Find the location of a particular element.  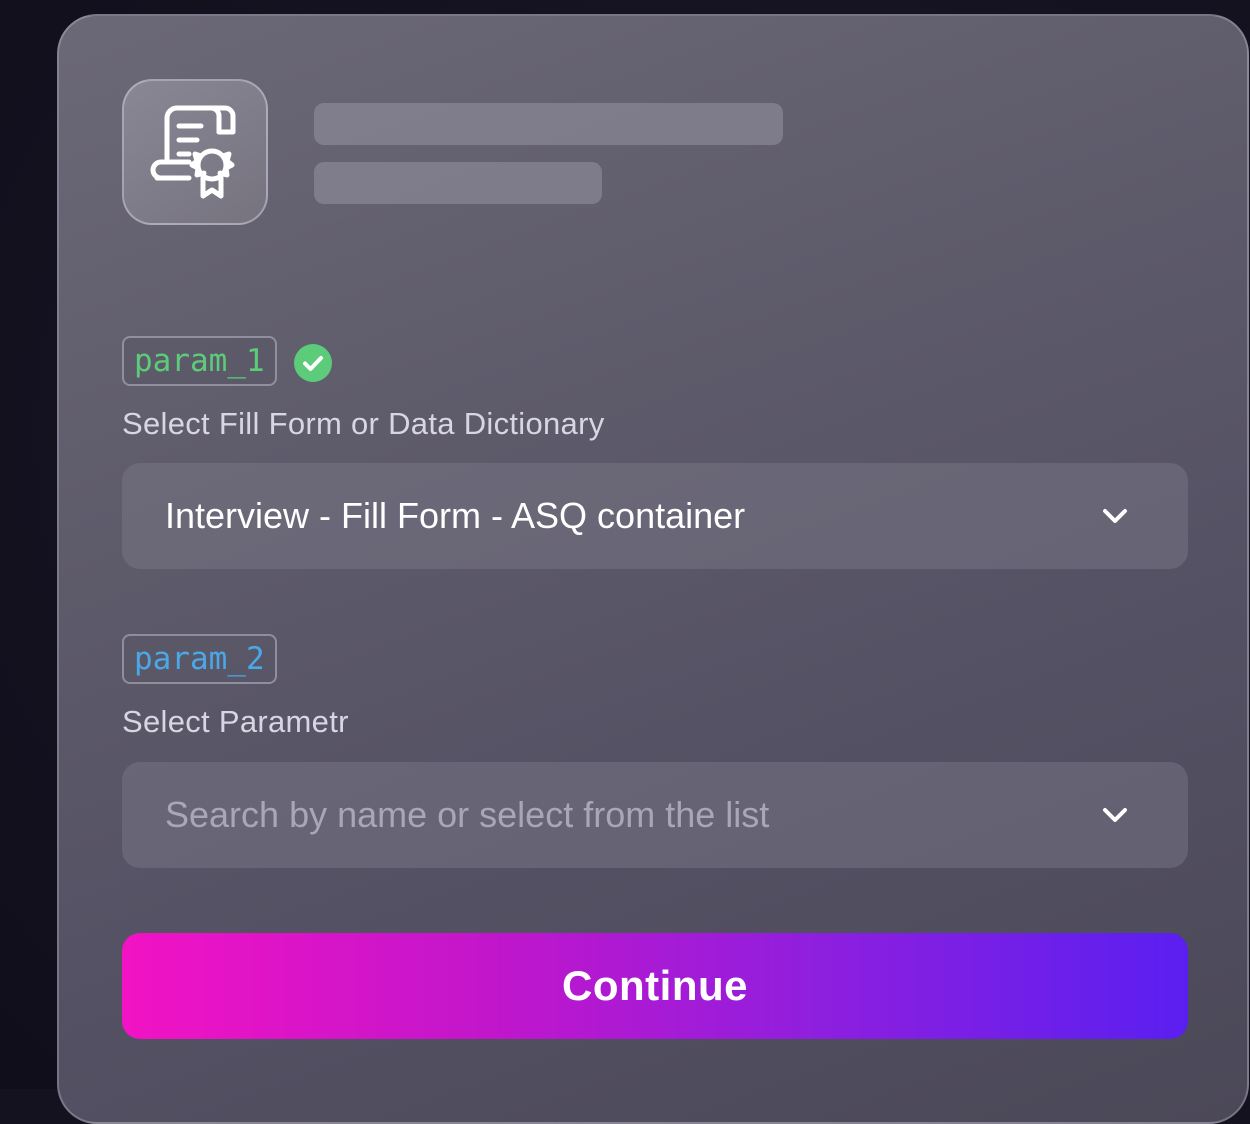

param-2-label: Select Parametr is located at coordinates (235, 722).